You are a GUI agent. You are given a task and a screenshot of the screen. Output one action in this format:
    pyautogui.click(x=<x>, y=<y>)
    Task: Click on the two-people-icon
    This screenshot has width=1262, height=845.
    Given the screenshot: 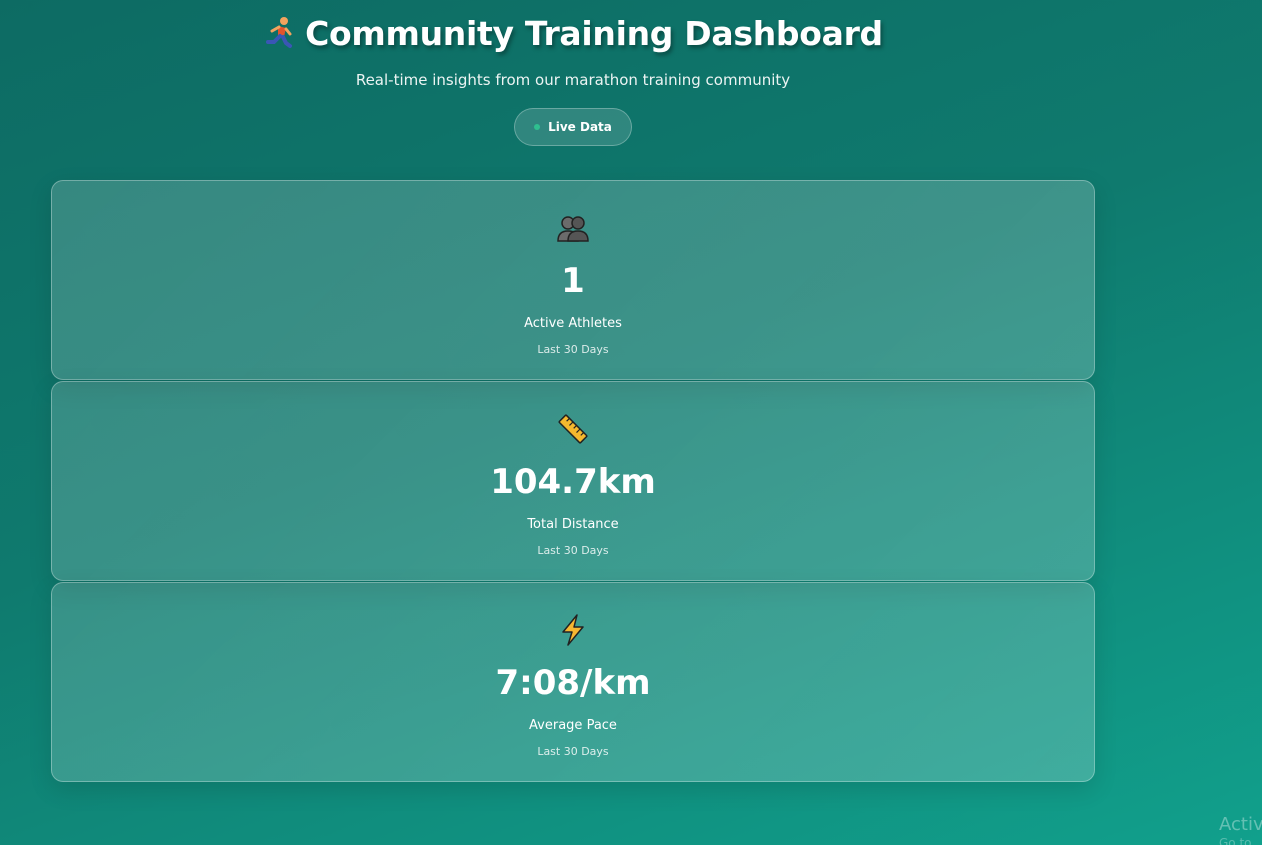 What is the action you would take?
    pyautogui.click(x=573, y=228)
    